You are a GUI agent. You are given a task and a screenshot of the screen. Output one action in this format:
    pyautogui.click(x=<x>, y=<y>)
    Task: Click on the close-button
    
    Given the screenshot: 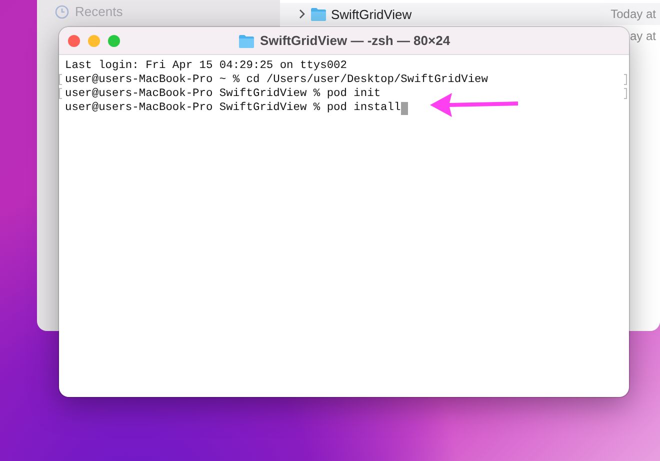 What is the action you would take?
    pyautogui.click(x=74, y=41)
    